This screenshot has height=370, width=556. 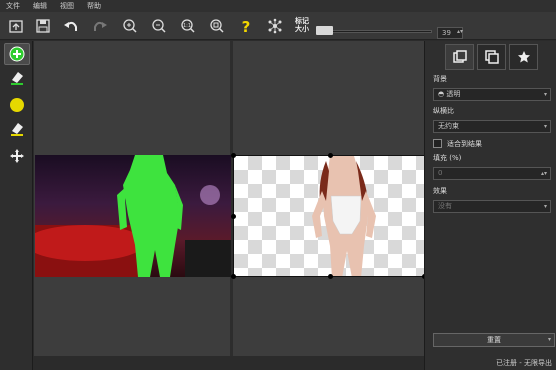 What do you see at coordinates (440, 173) in the screenshot?
I see `padding-value: 0` at bounding box center [440, 173].